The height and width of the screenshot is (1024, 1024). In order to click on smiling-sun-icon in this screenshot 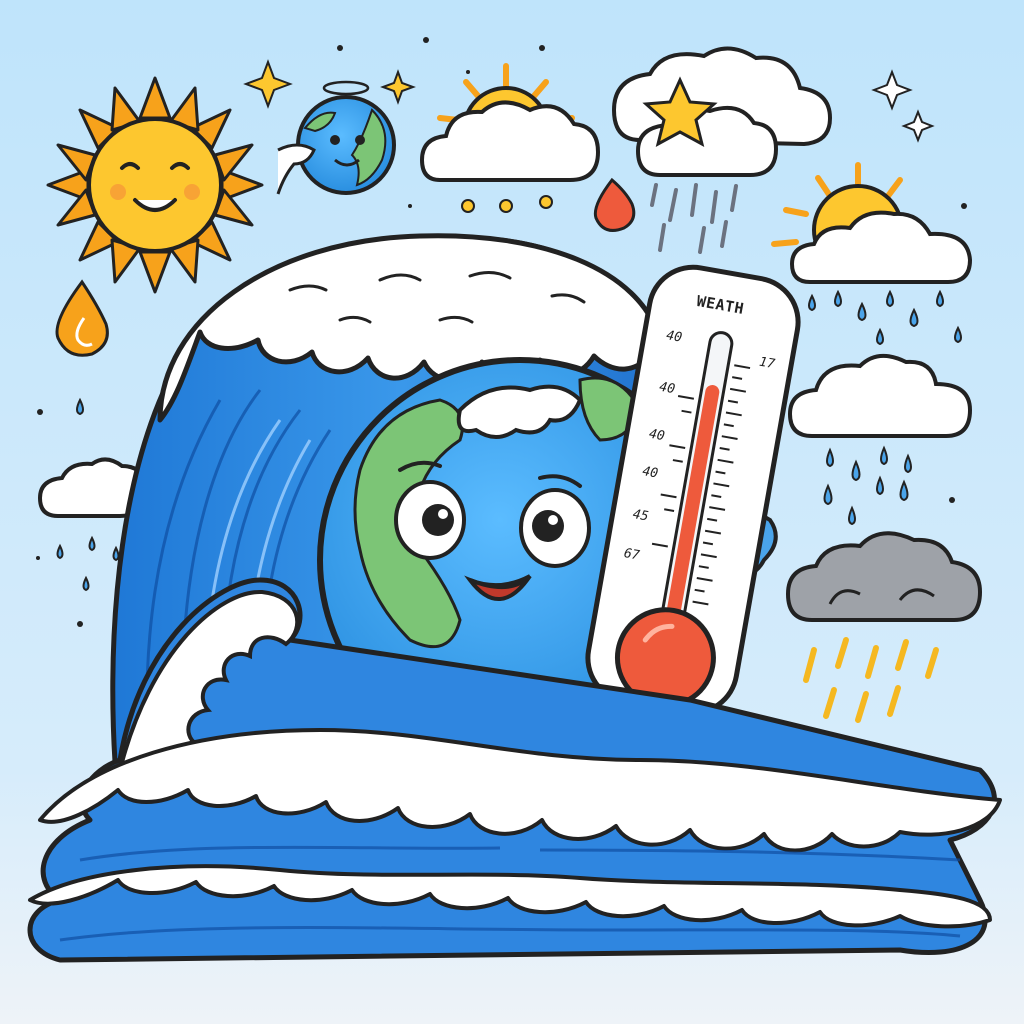, I will do `click(155, 185)`.